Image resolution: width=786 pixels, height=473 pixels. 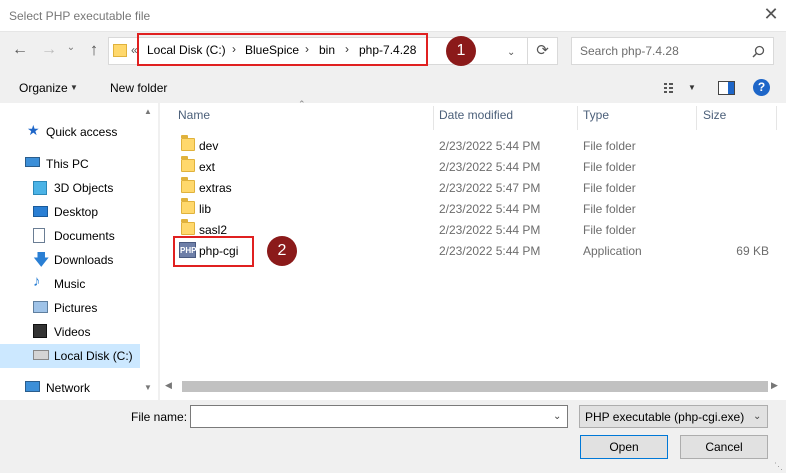 I want to click on nav-label: Local Disk (C:), so click(x=93, y=356).